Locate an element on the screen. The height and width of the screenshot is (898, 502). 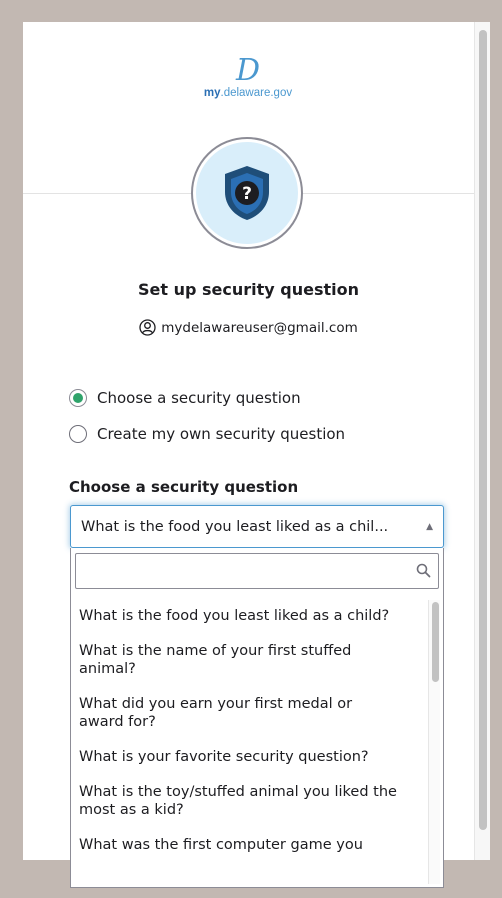
search-icon is located at coordinates (423, 570).